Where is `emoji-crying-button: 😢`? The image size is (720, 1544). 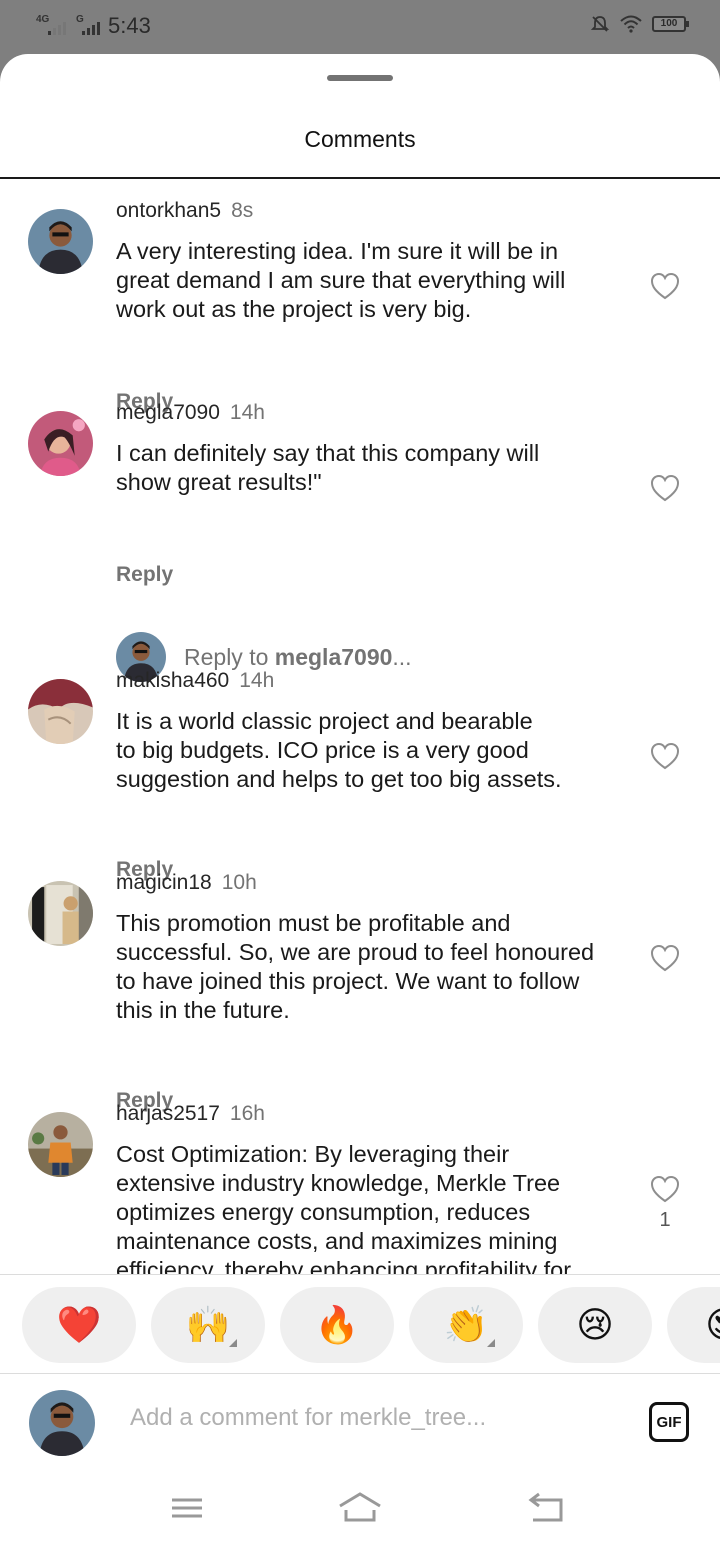
emoji-crying-button: 😢 is located at coordinates (595, 1325).